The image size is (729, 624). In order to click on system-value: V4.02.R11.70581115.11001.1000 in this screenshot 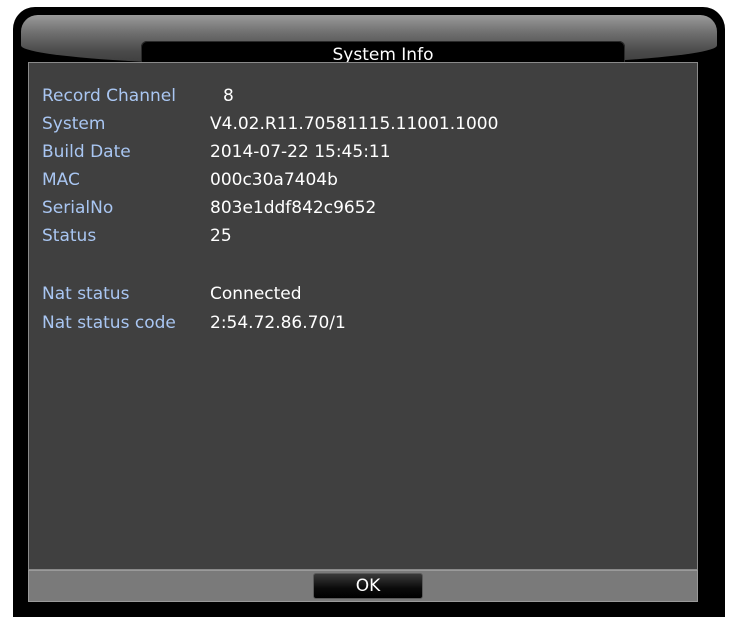, I will do `click(354, 124)`.